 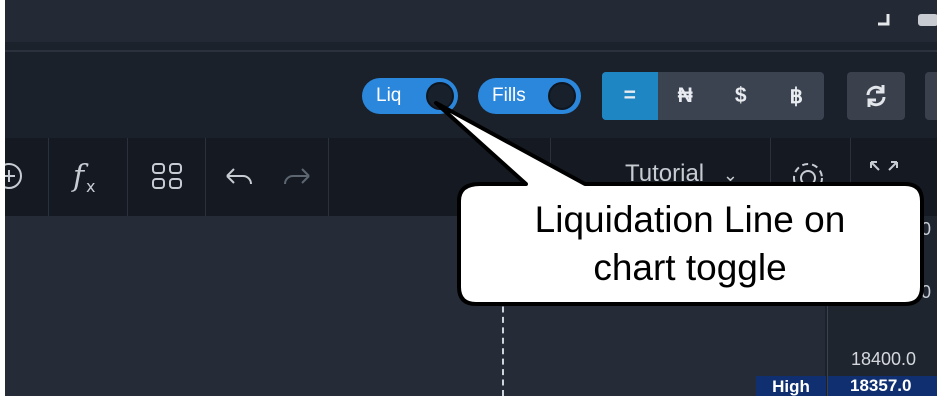 I want to click on callout-text: Liquidation Line on chart toggle, so click(x=690, y=244).